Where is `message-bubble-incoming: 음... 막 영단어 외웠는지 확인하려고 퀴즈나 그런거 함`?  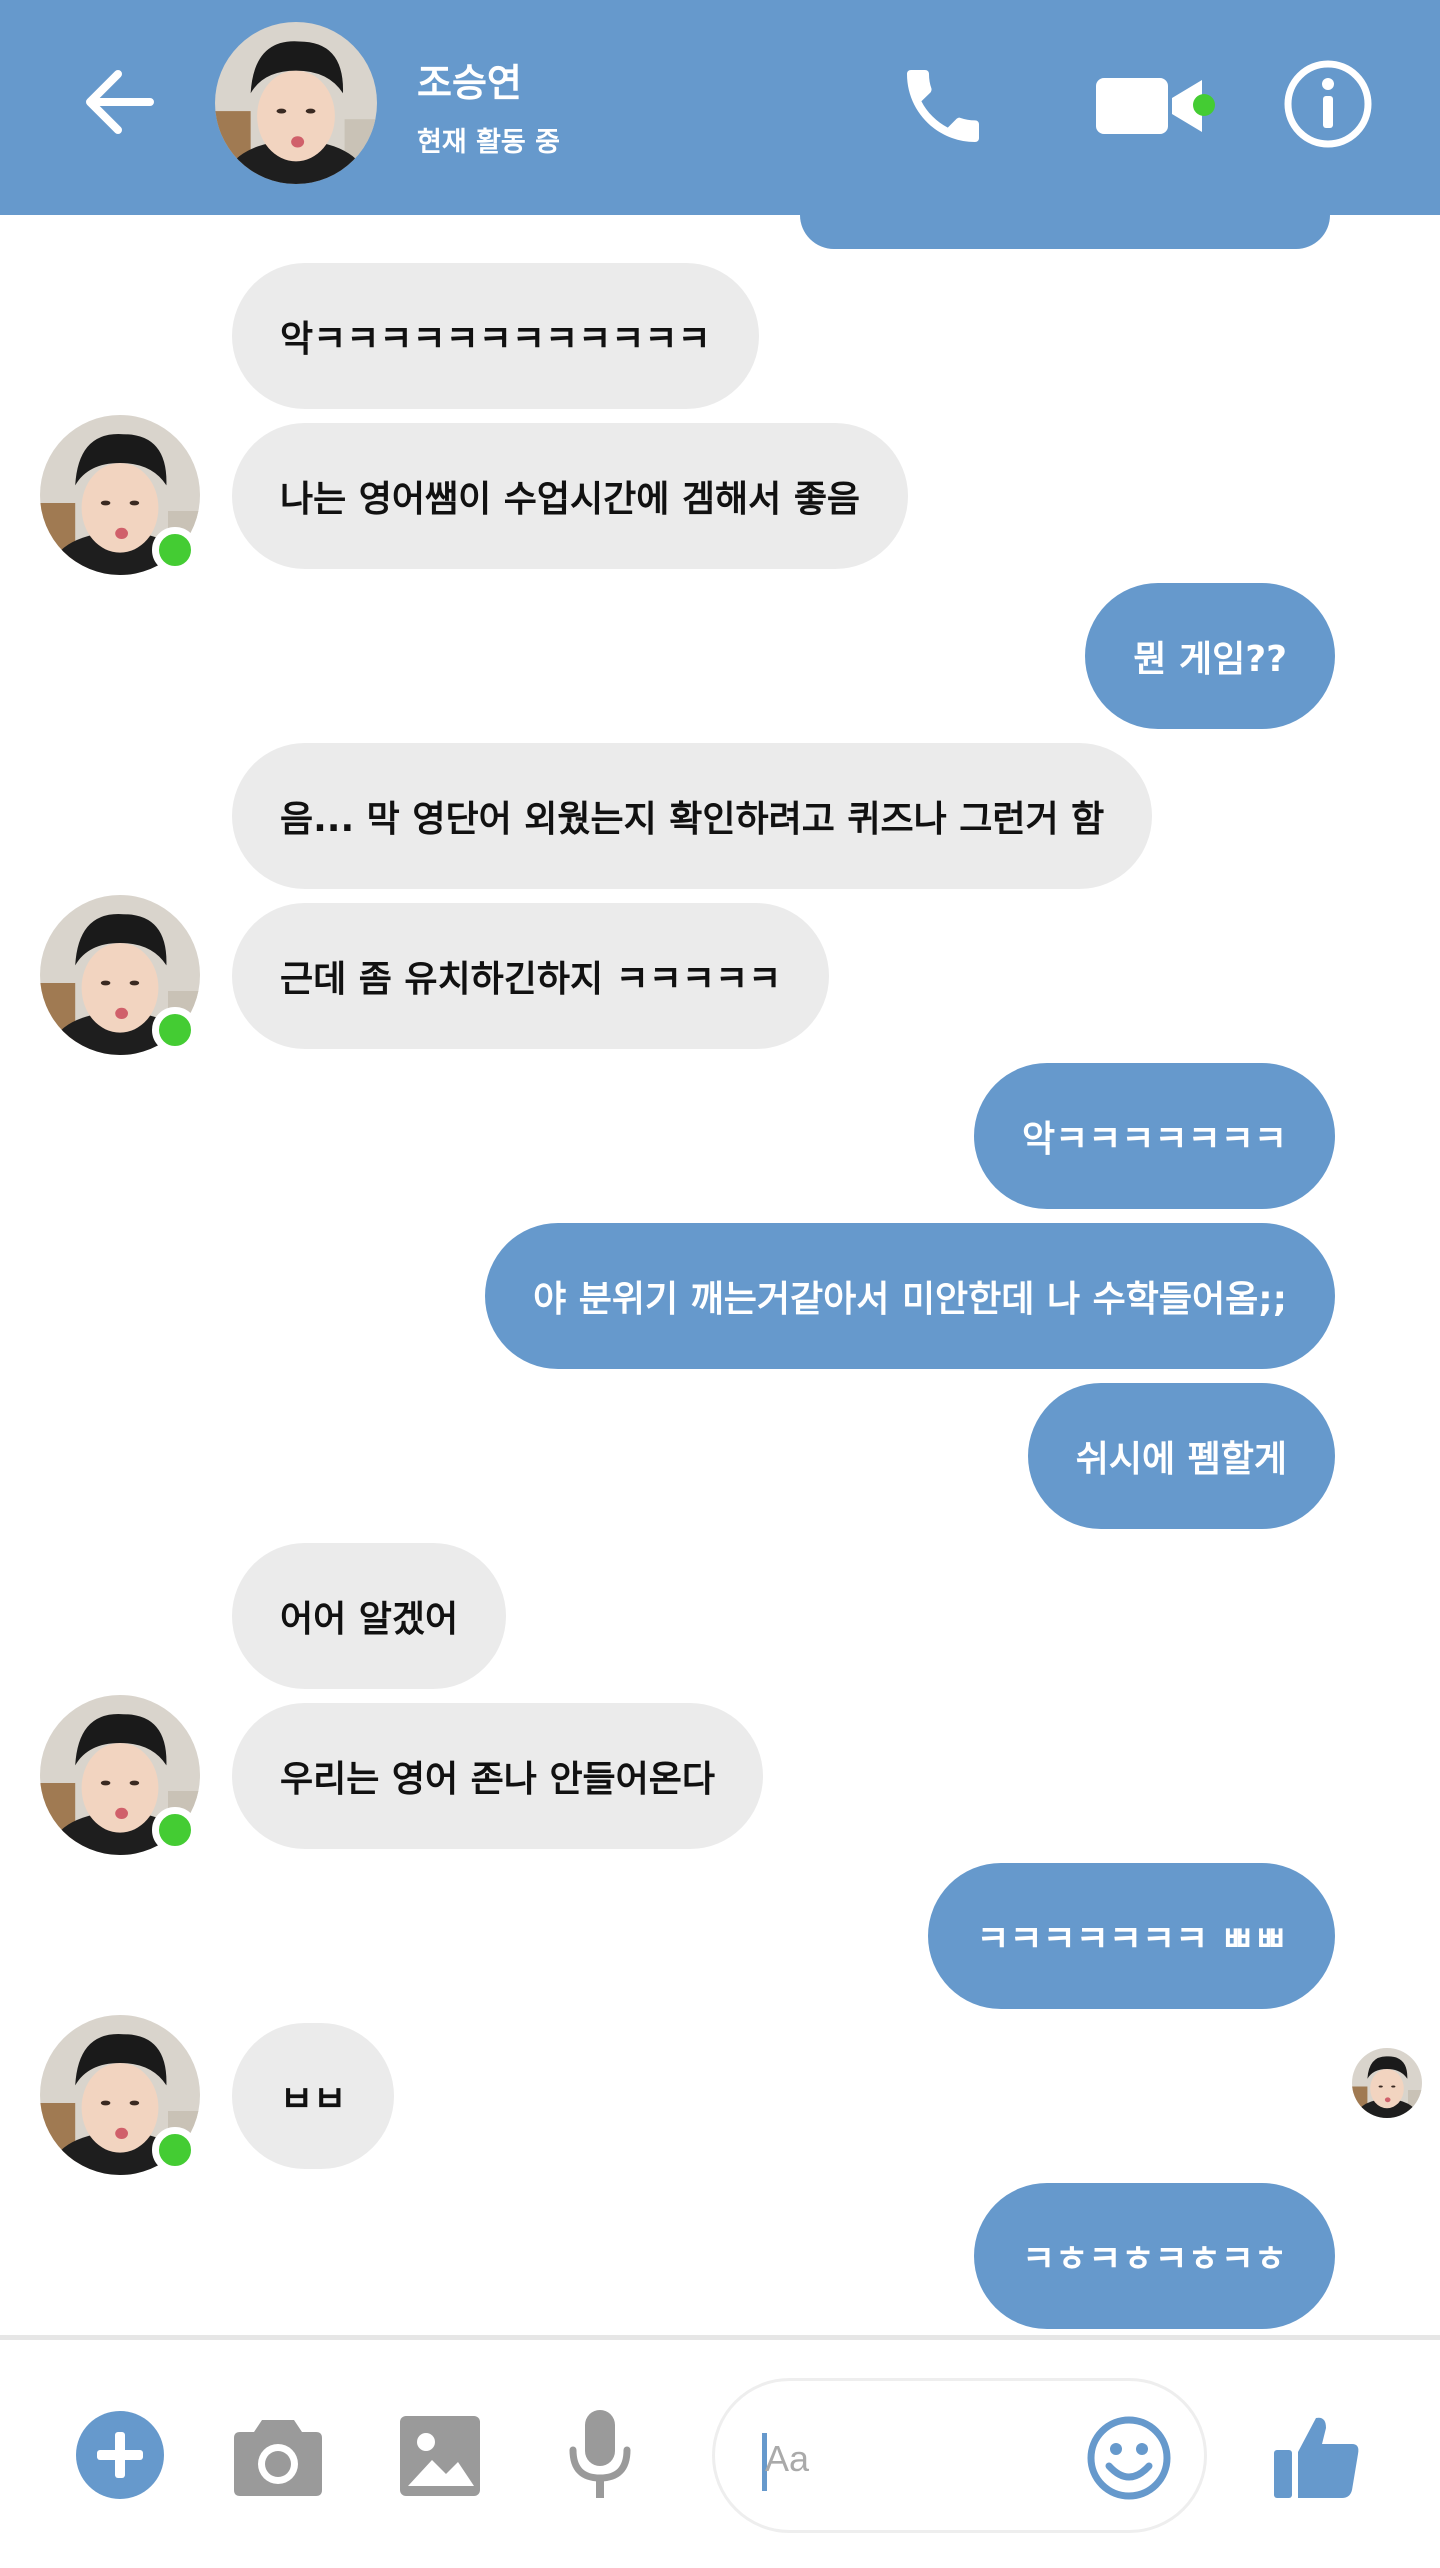
message-bubble-incoming: 음... 막 영단어 외웠는지 확인하려고 퀴즈나 그런거 함 is located at coordinates (692, 816).